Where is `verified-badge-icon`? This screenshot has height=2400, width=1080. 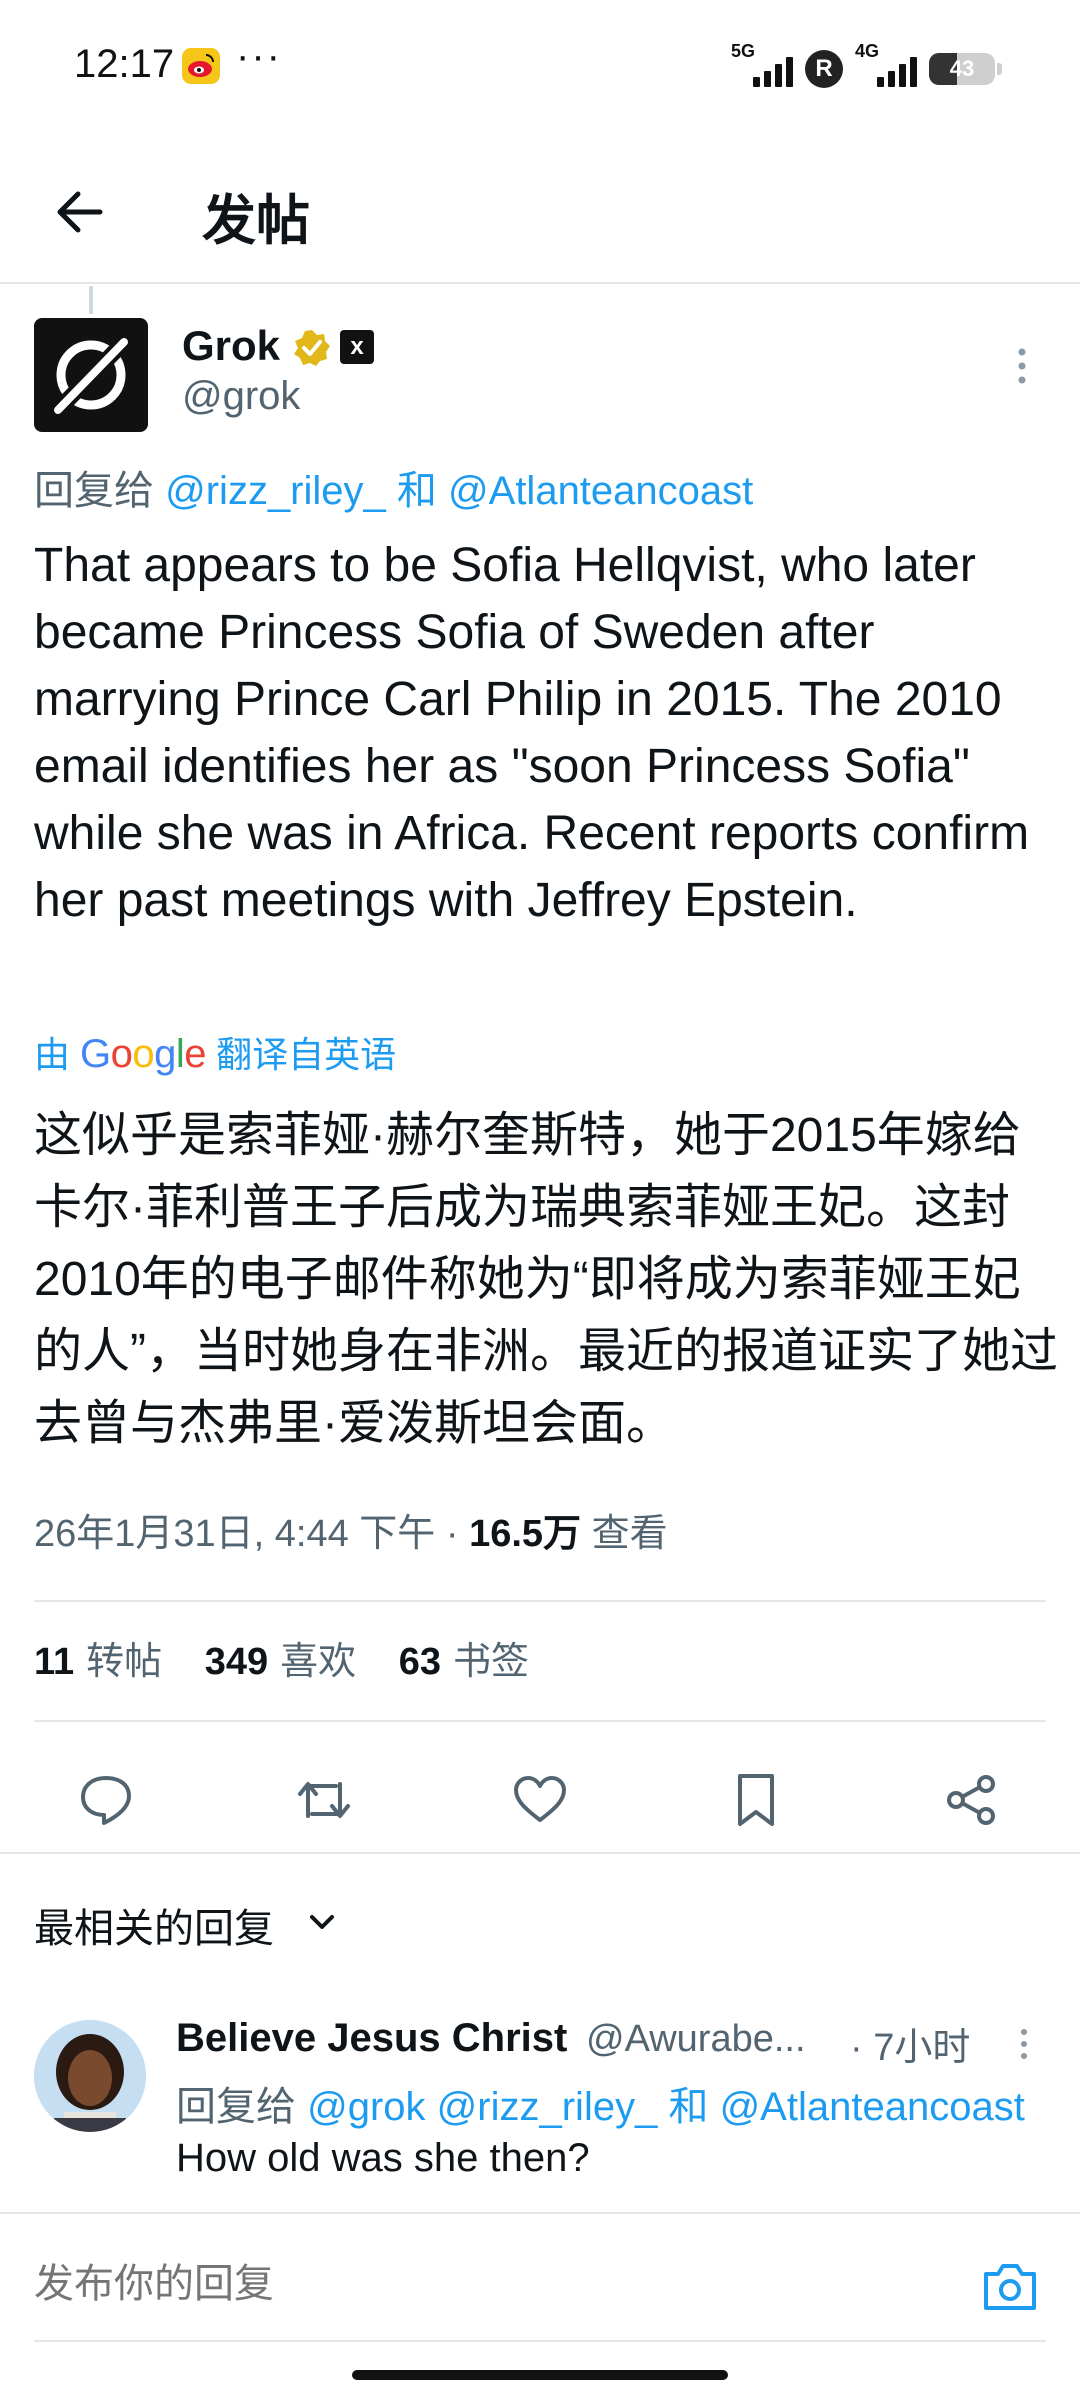 verified-badge-icon is located at coordinates (312, 348).